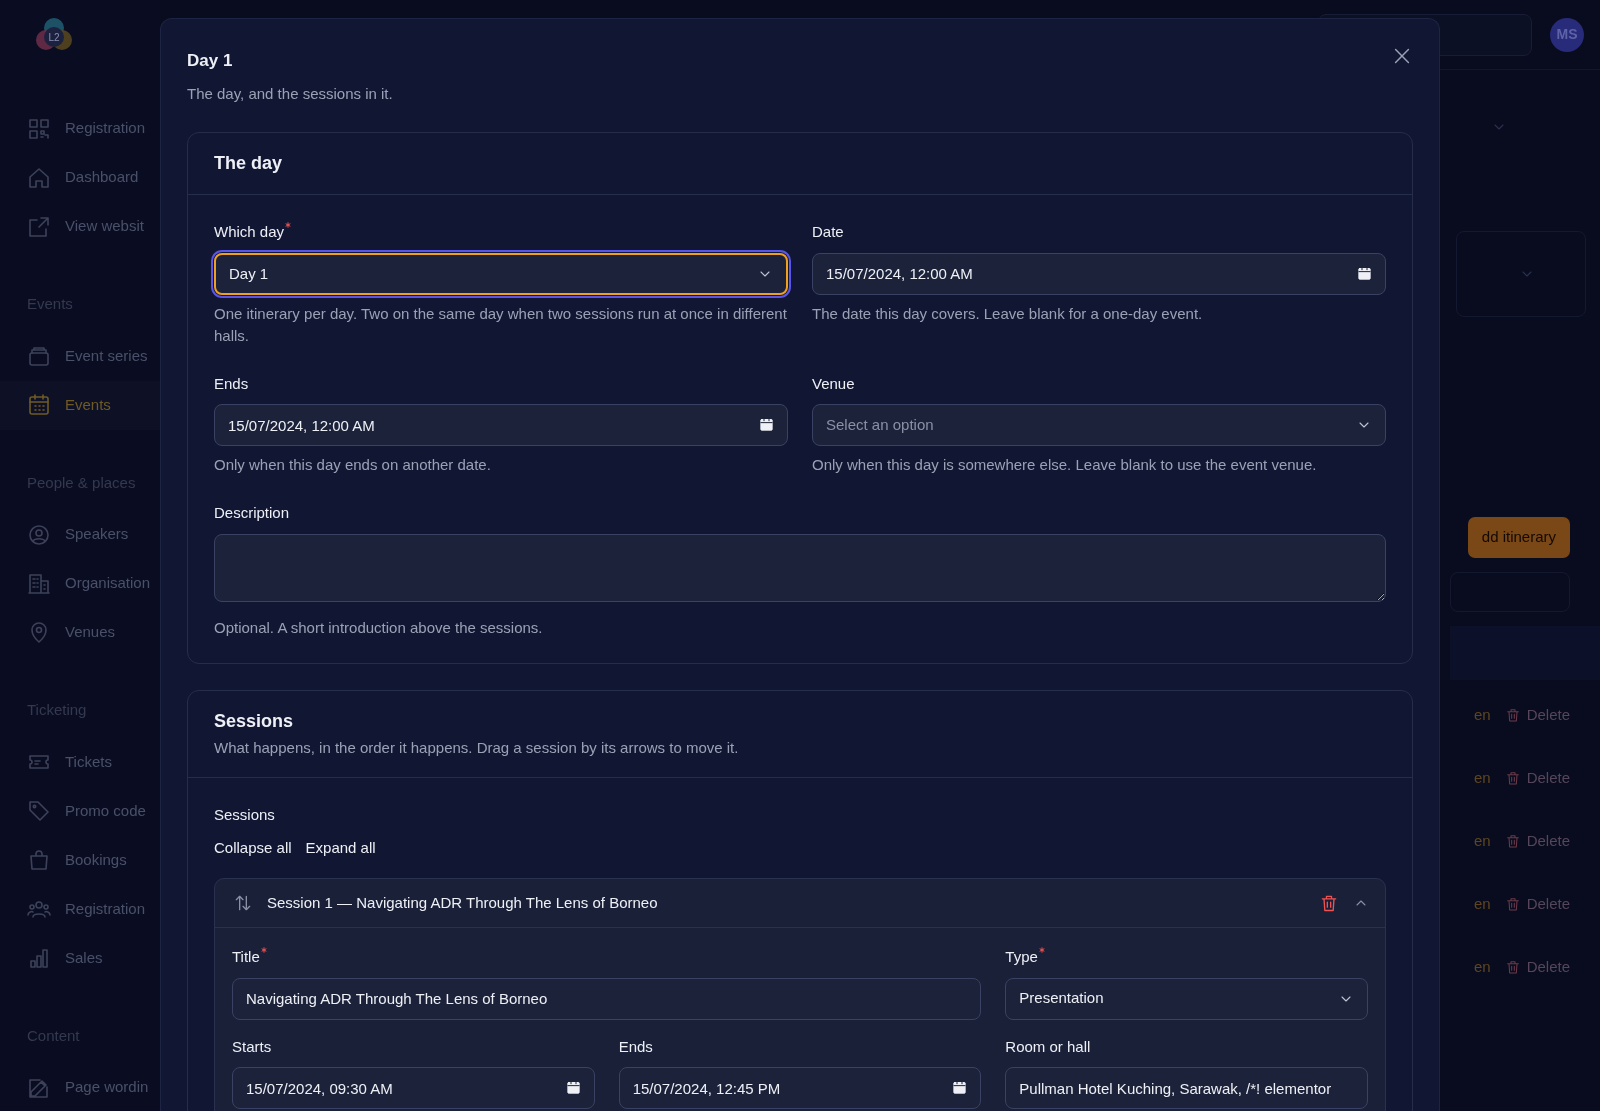  Describe the element at coordinates (1518, 537) in the screenshot. I see `add-itinerary-button: dd itinerary` at that location.